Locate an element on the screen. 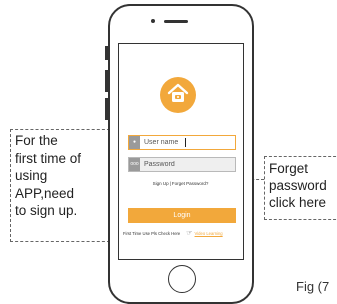  callout-line: password is located at coordinates (298, 185).